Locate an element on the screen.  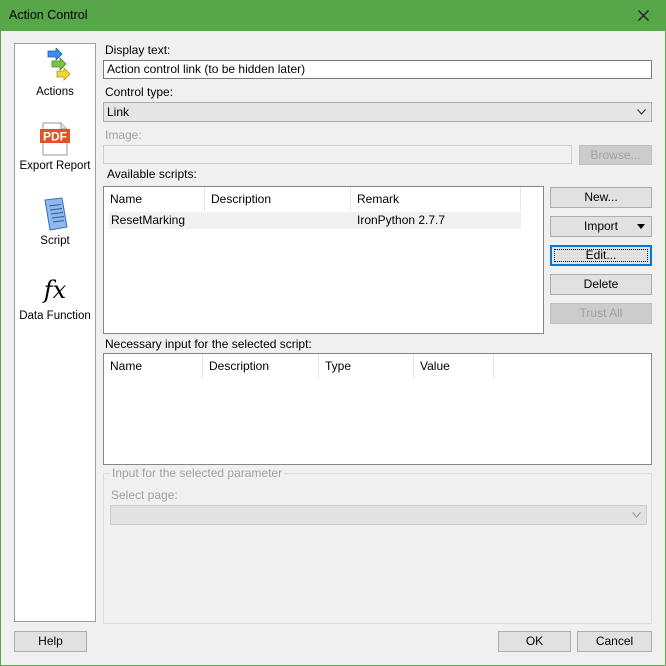
scripts-list-header: Name Description Remark is located at coordinates (312, 199).